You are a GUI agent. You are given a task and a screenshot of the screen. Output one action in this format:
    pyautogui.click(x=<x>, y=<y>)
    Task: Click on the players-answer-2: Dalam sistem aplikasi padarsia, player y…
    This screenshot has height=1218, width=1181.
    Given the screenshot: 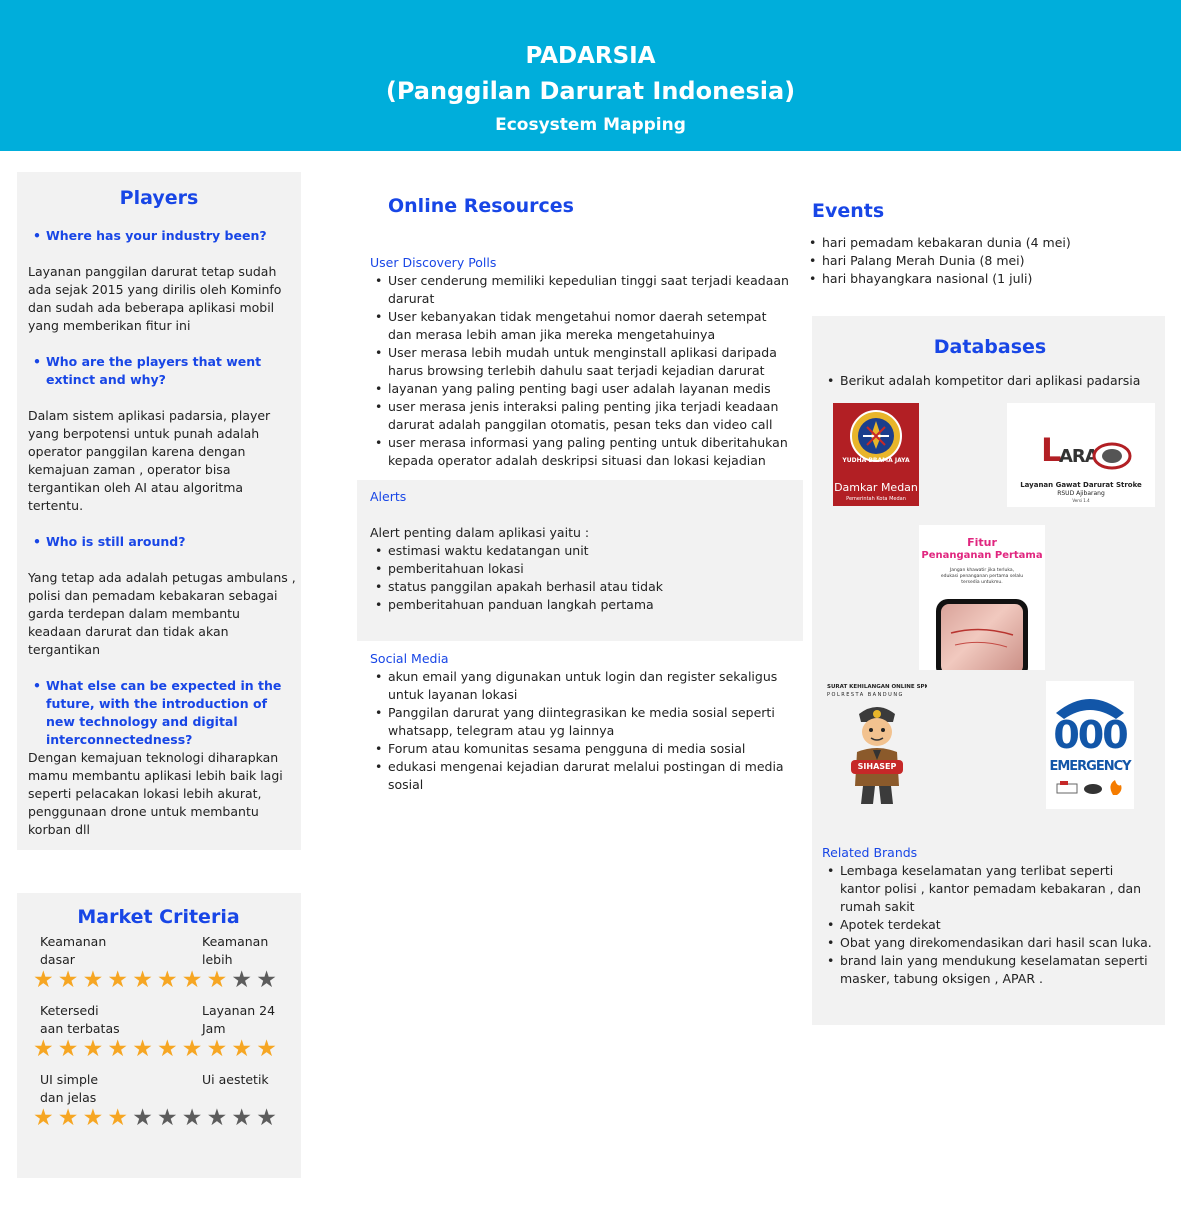 What is the action you would take?
    pyautogui.click(x=149, y=460)
    